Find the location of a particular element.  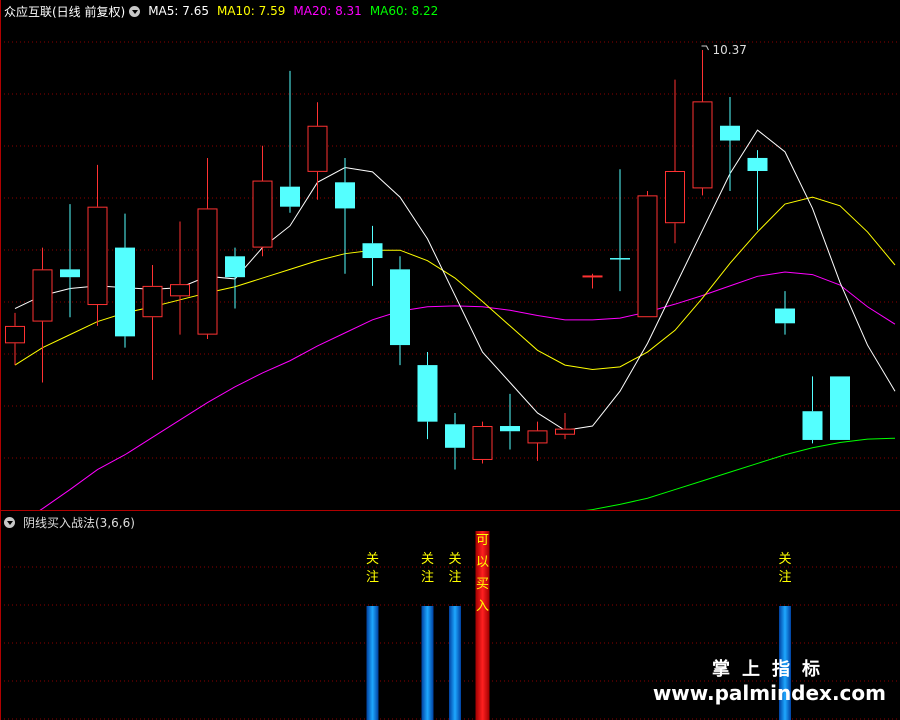

watermark: 掌上指标 www.palmindex.com is located at coordinates (769, 680).